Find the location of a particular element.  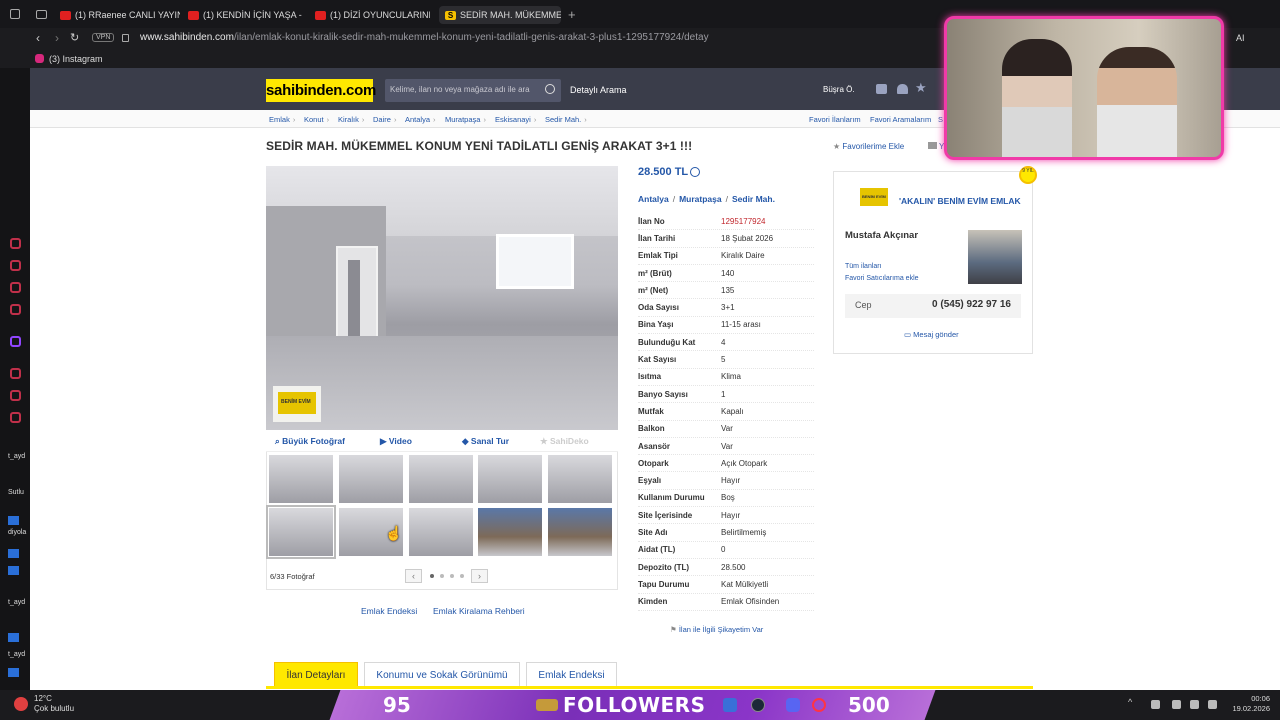

search-icon is located at coordinates (550, 89).